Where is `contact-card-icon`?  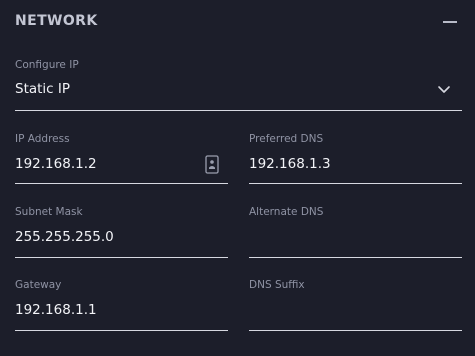 contact-card-icon is located at coordinates (212, 164).